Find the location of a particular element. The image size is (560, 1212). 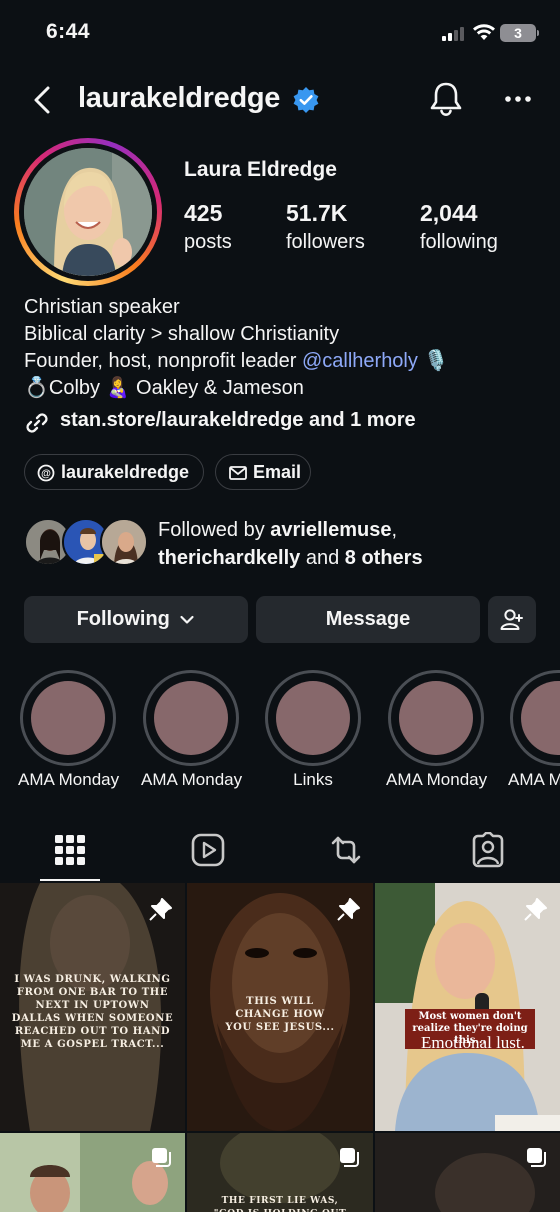

active-tab-indicator is located at coordinates (70, 880).